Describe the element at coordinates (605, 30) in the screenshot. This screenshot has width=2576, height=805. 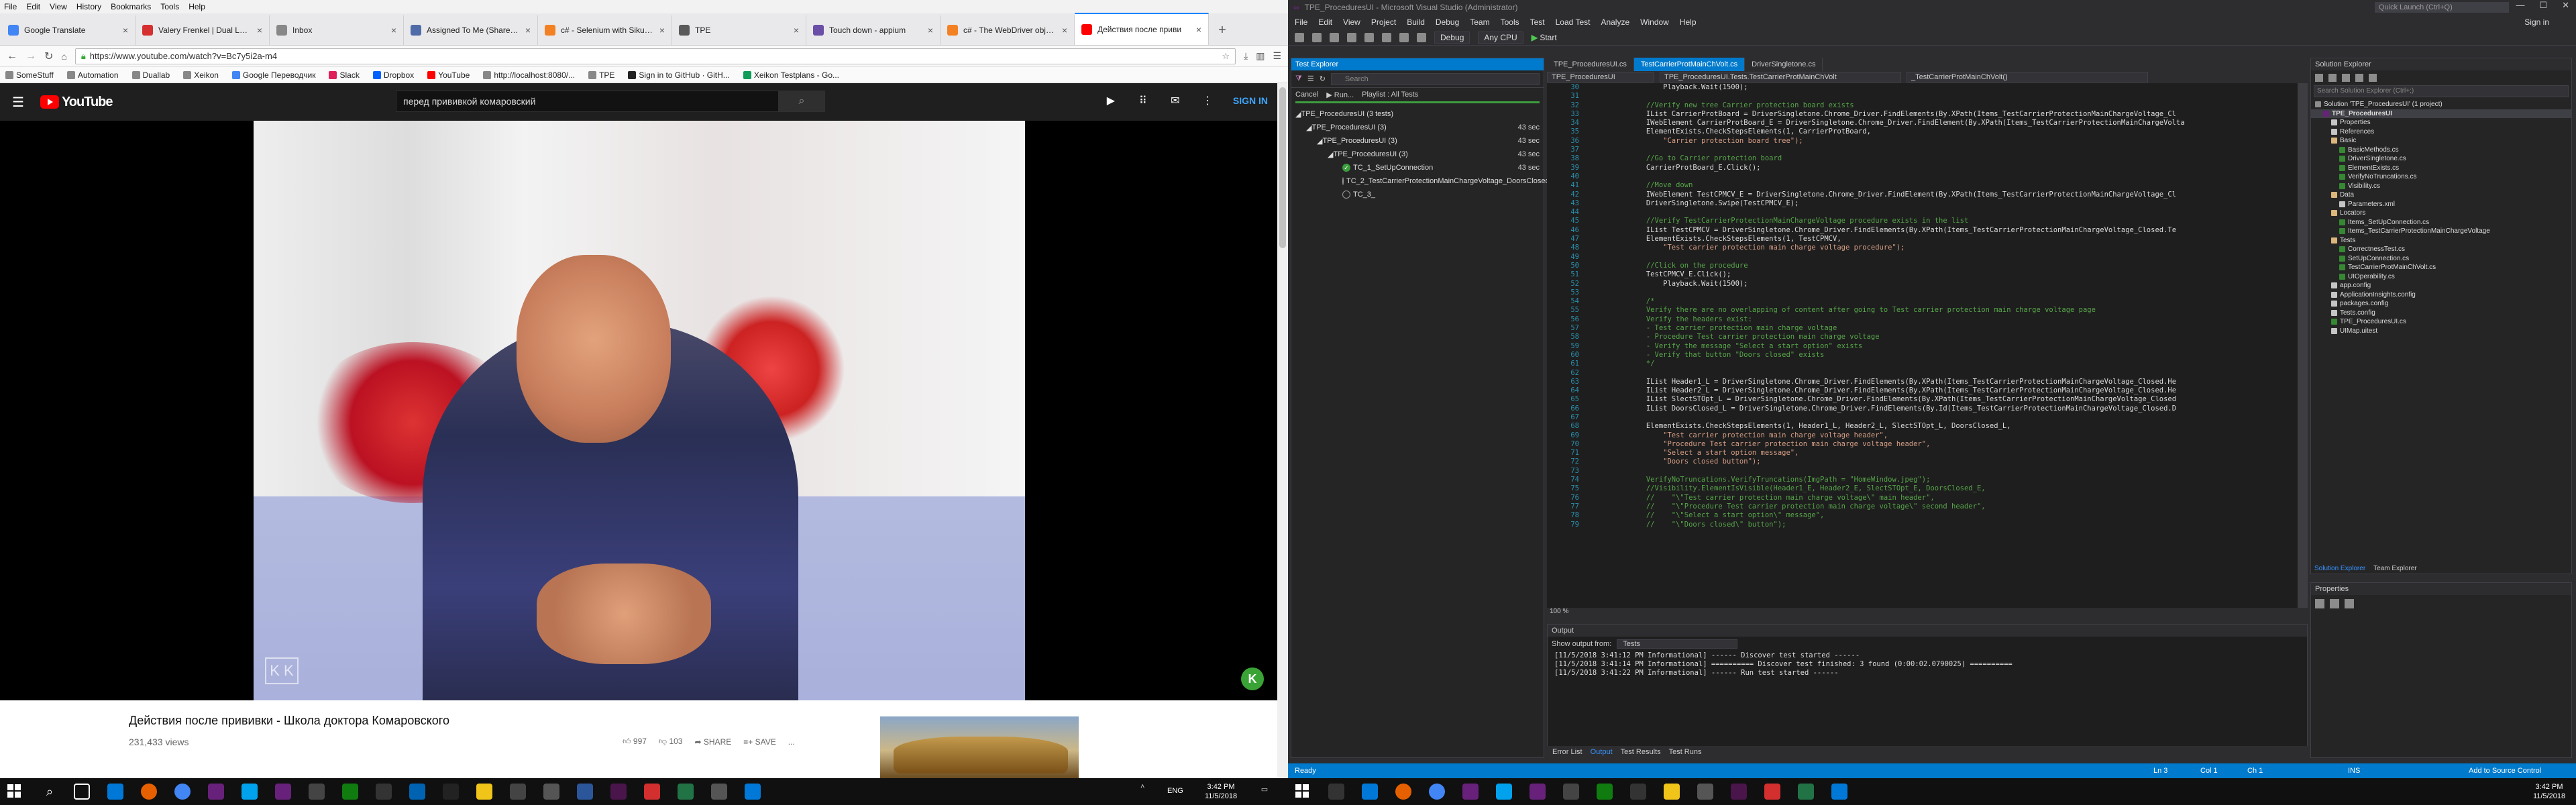
I see `browser-tab: c# - Selenium with SikuliW ×` at that location.